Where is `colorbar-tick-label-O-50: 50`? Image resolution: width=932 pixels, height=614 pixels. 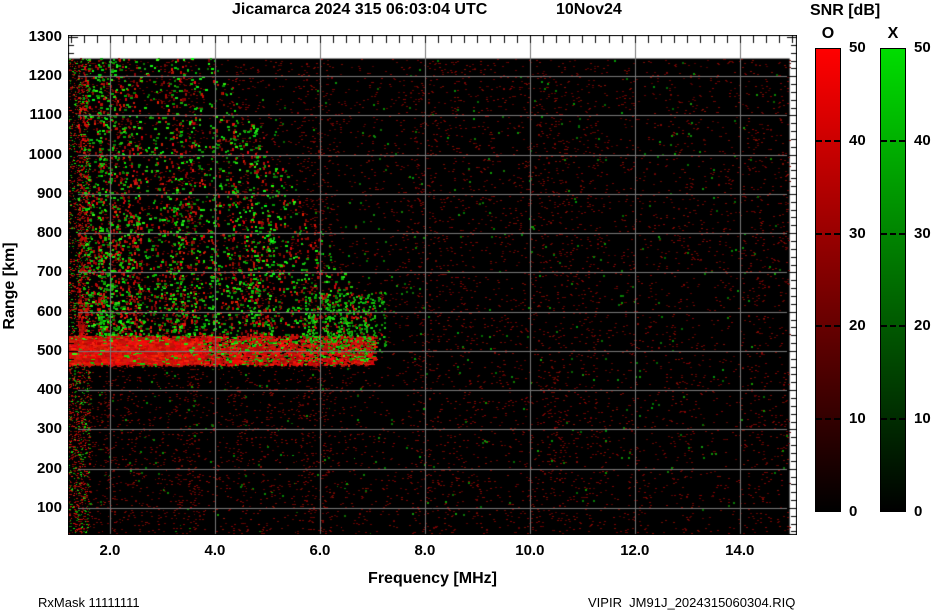
colorbar-tick-label-O-50: 50 is located at coordinates (857, 47).